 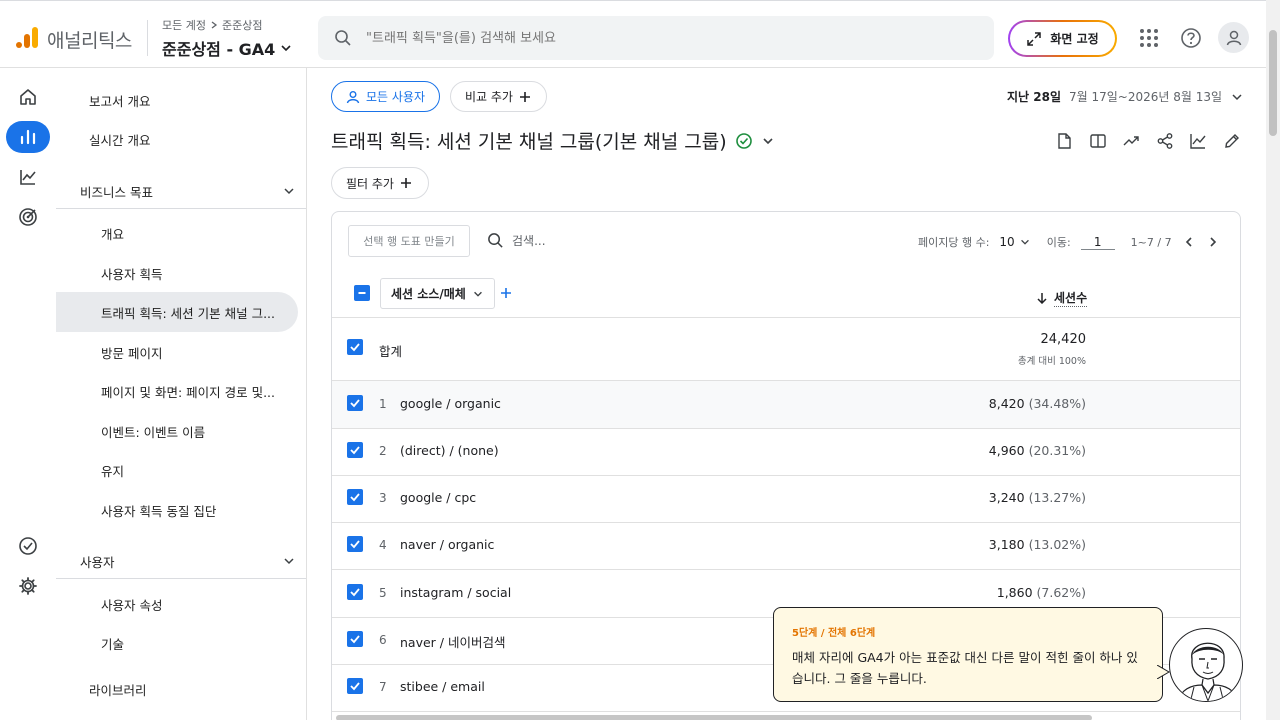 I want to click on row-percent: (13.27%), so click(x=1057, y=497).